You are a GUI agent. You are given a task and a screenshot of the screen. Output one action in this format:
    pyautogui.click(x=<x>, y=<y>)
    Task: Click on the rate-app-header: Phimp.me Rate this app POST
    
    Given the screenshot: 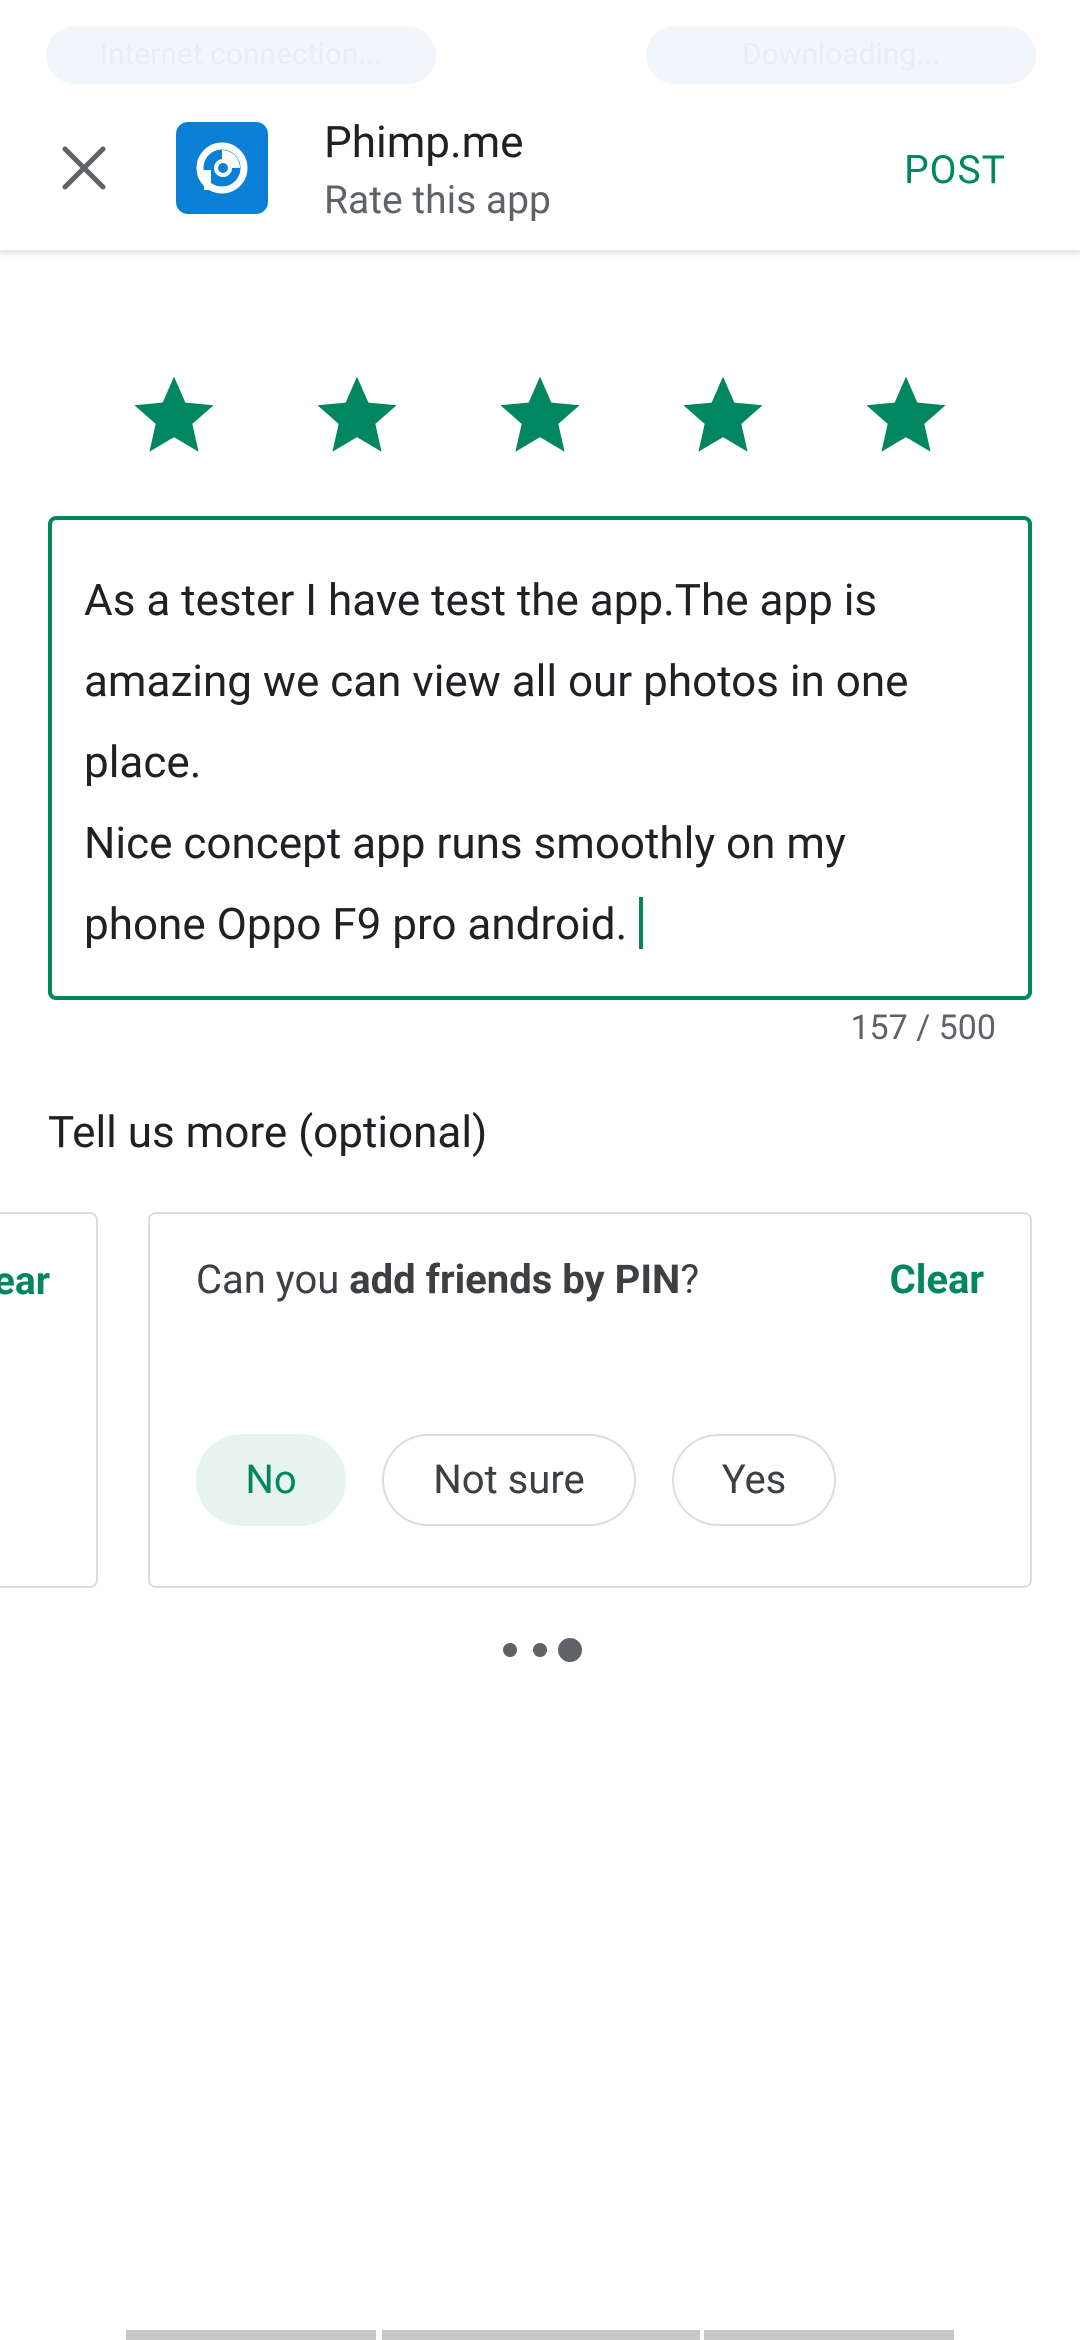 What is the action you would take?
    pyautogui.click(x=540, y=176)
    